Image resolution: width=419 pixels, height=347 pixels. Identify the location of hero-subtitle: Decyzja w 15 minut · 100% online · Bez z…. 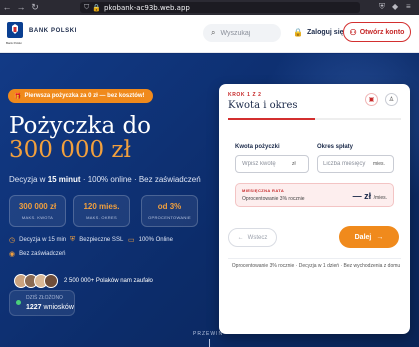
(105, 179).